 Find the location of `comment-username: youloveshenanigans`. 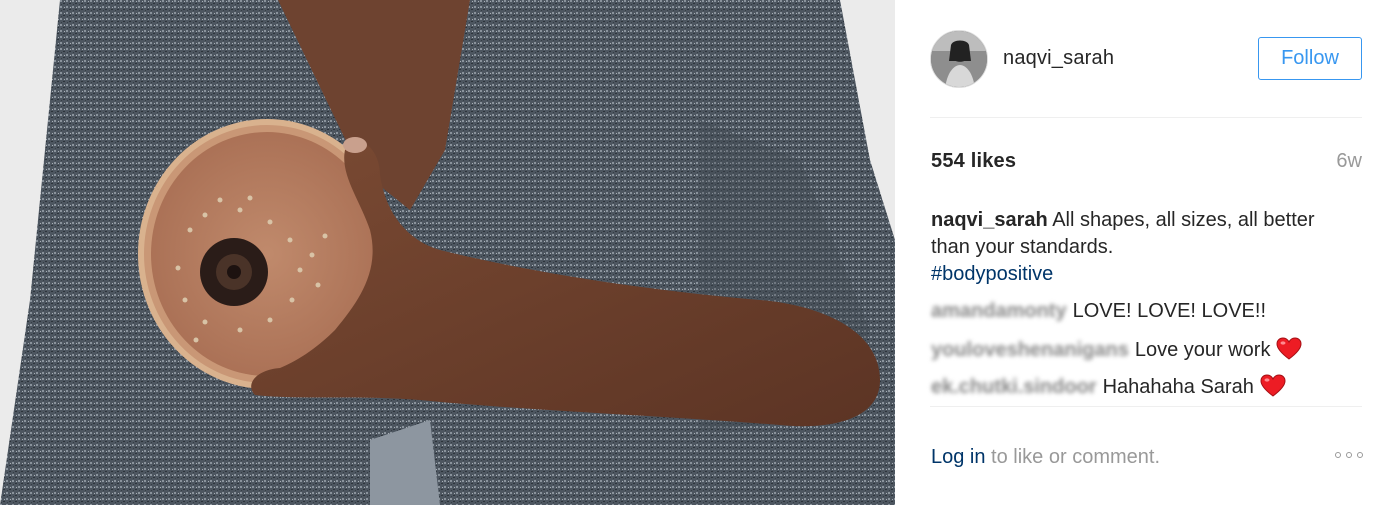

comment-username: youloveshenanigans is located at coordinates (1030, 350).